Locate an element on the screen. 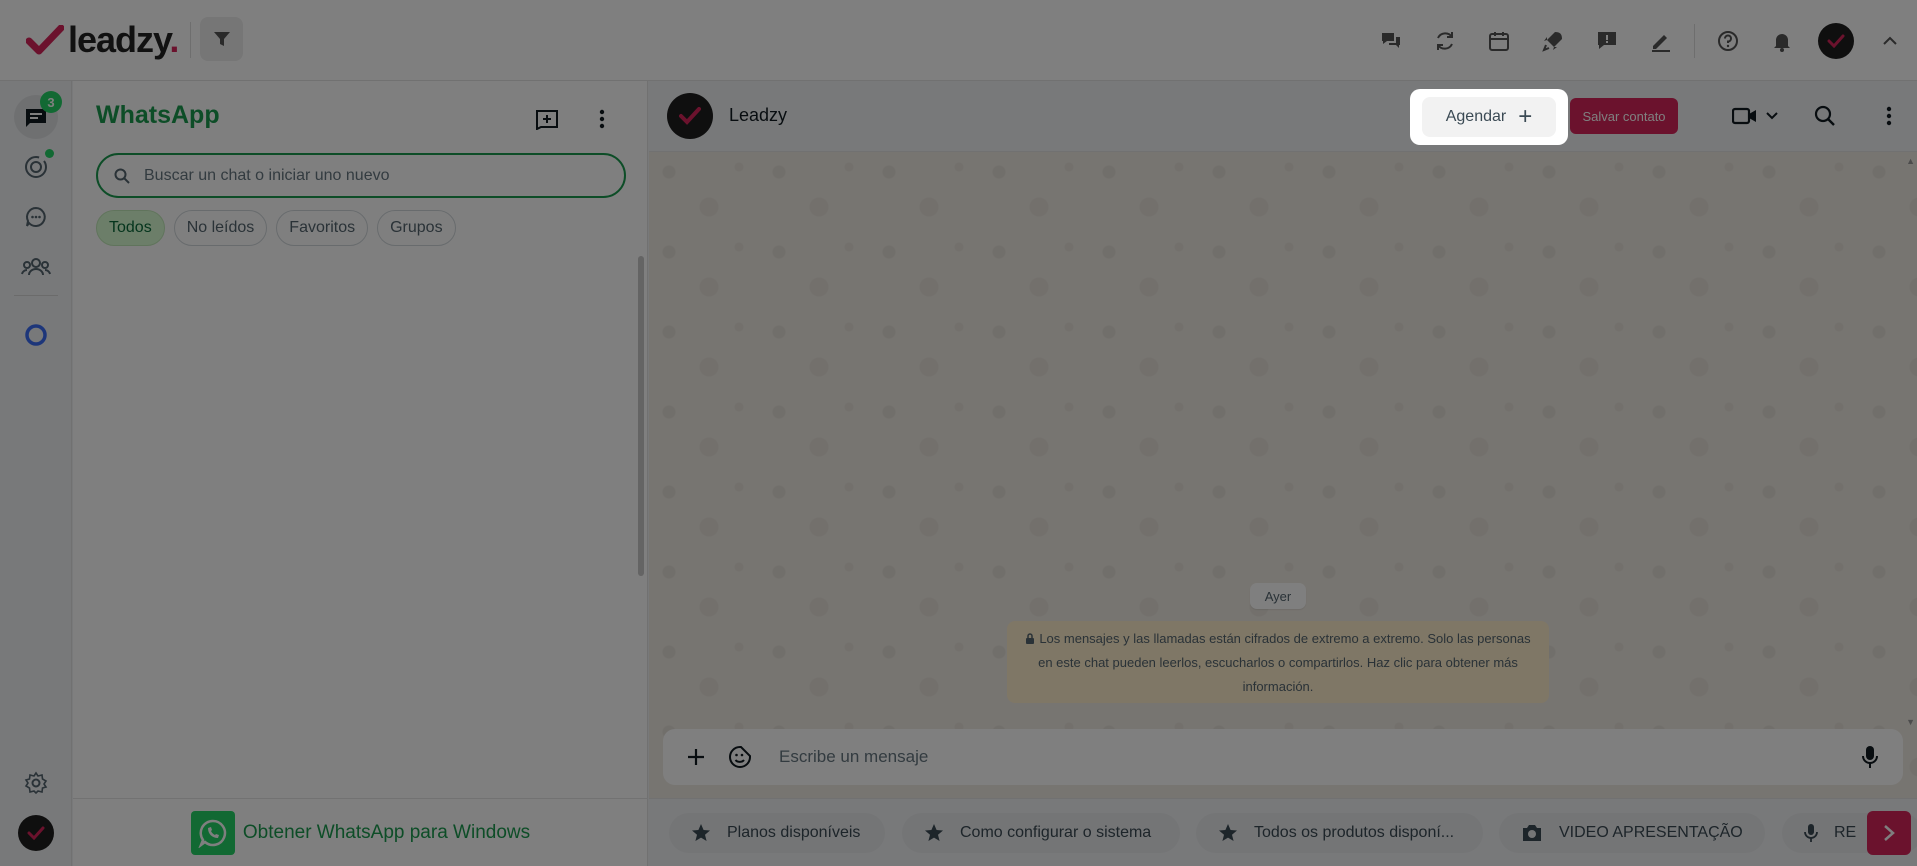 The image size is (1917, 866). edit-button is located at coordinates (1661, 41).